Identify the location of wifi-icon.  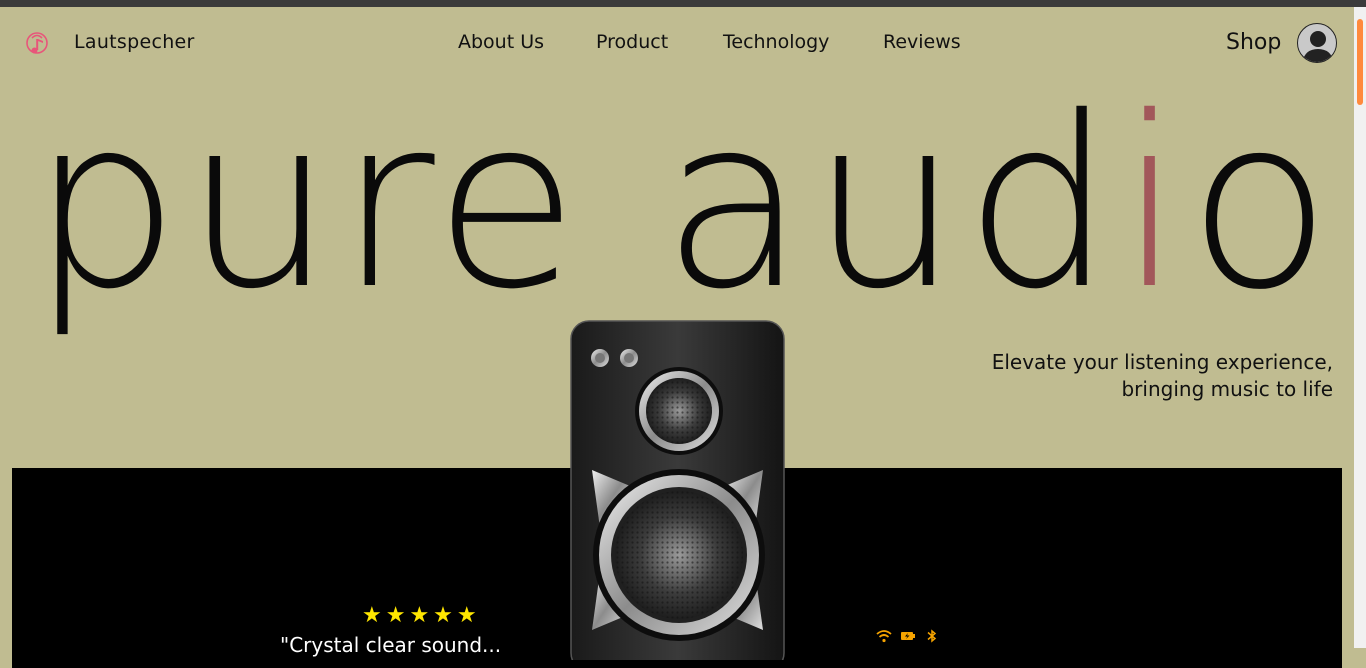
(884, 636).